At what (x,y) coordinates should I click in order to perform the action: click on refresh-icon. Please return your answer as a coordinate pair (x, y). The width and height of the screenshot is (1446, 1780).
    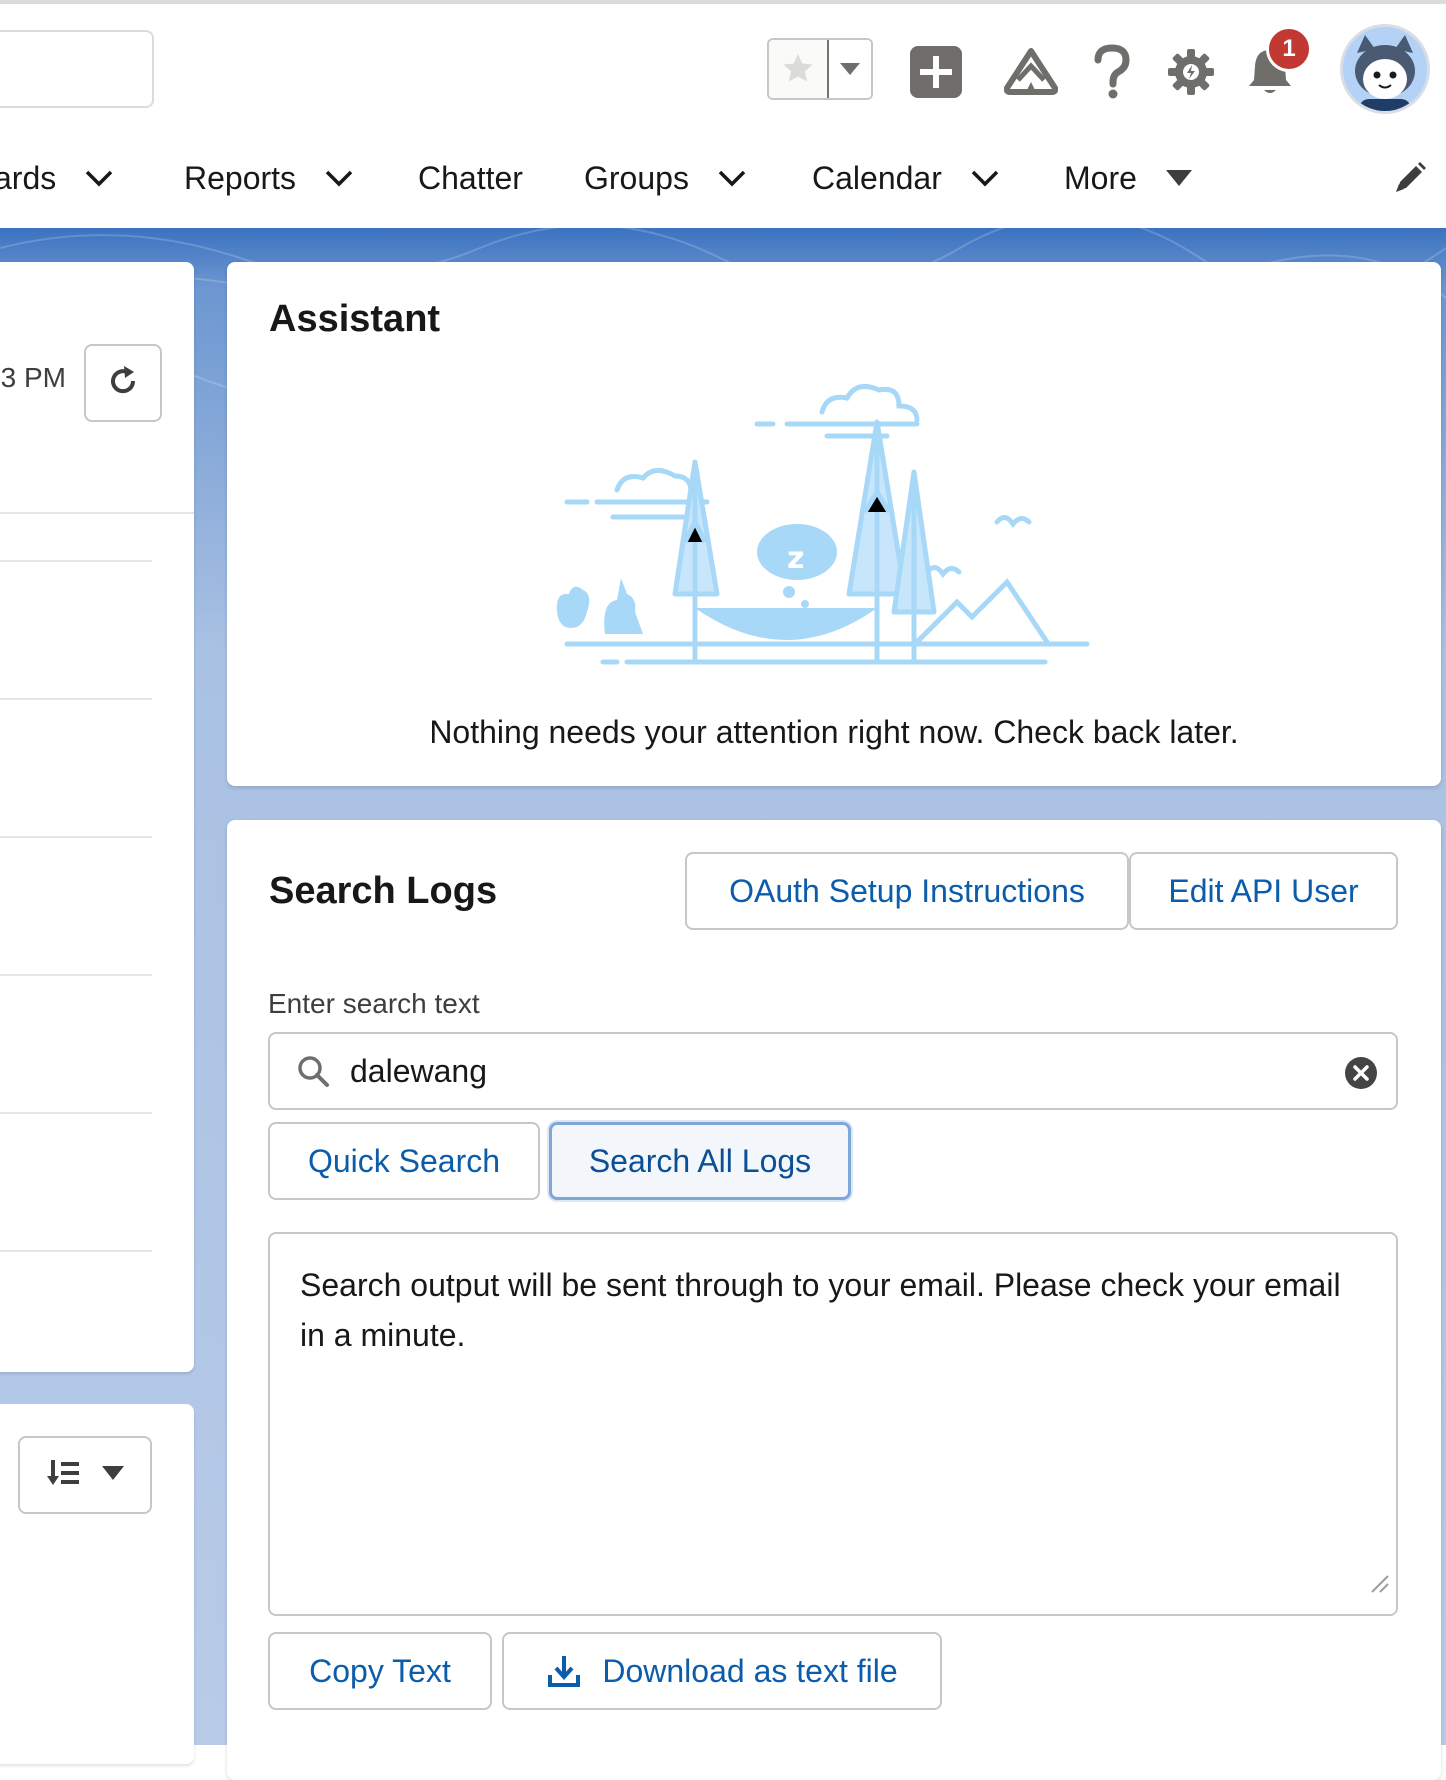
    Looking at the image, I should click on (123, 383).